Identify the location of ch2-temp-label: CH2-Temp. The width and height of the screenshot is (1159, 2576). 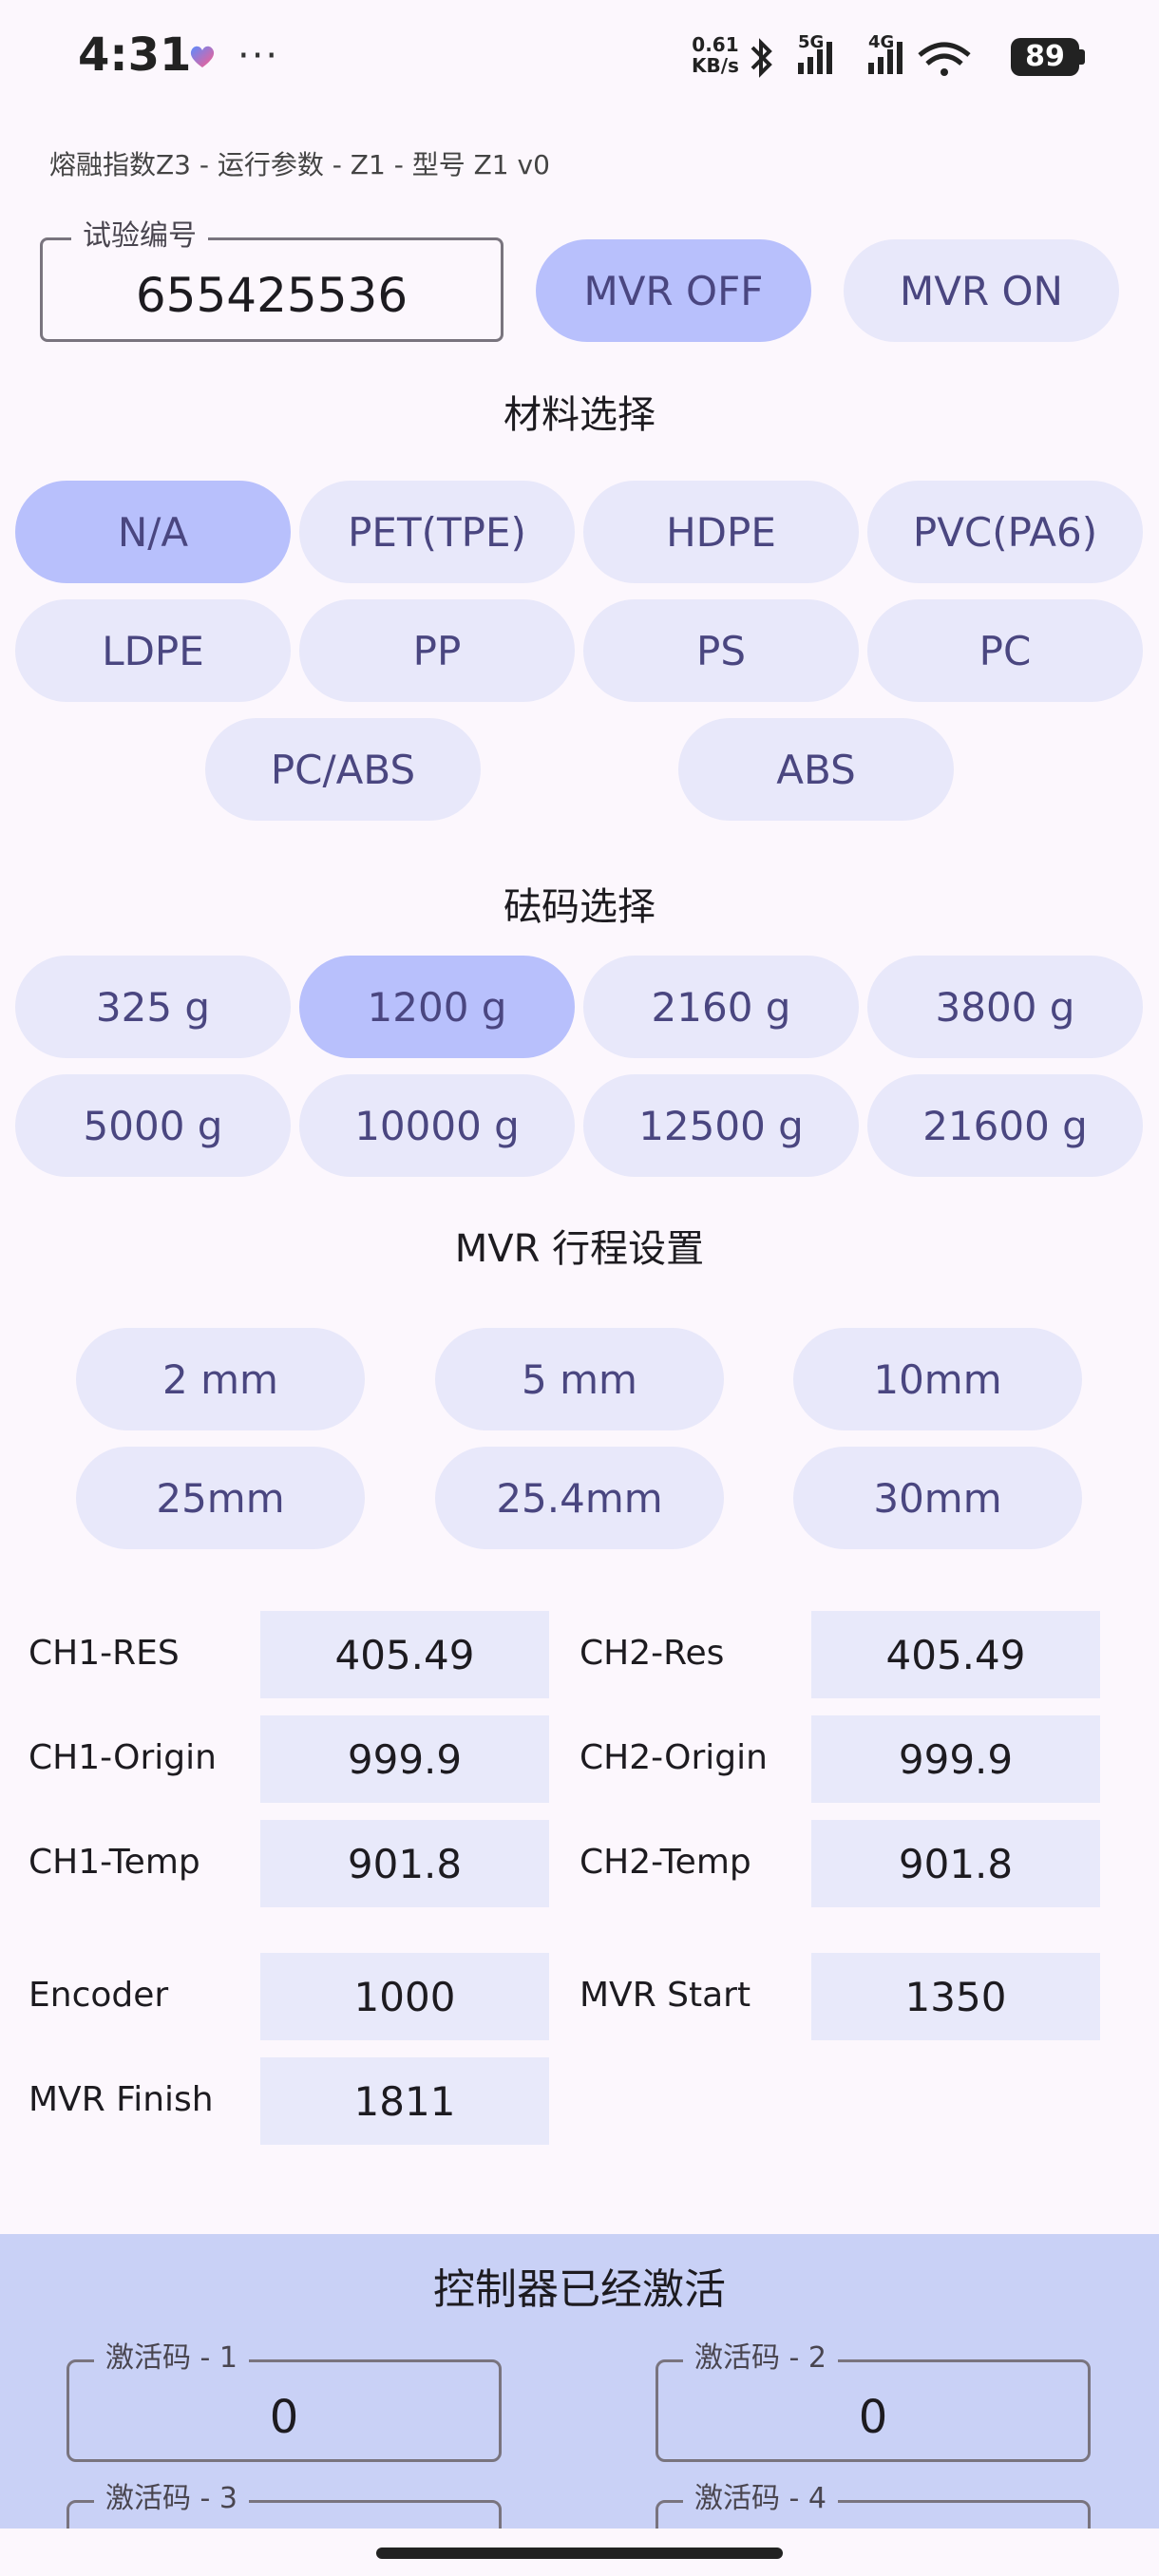
(665, 1862).